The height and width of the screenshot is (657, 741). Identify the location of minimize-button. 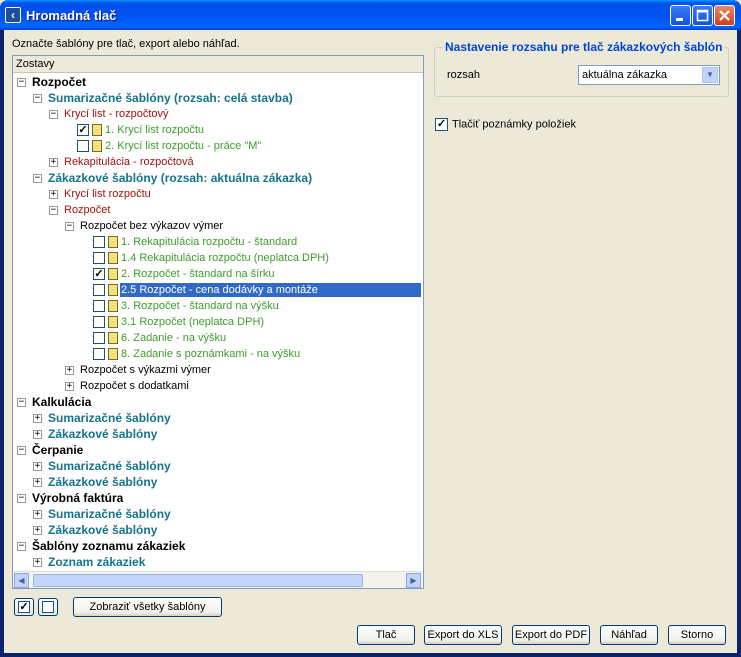
(680, 15).